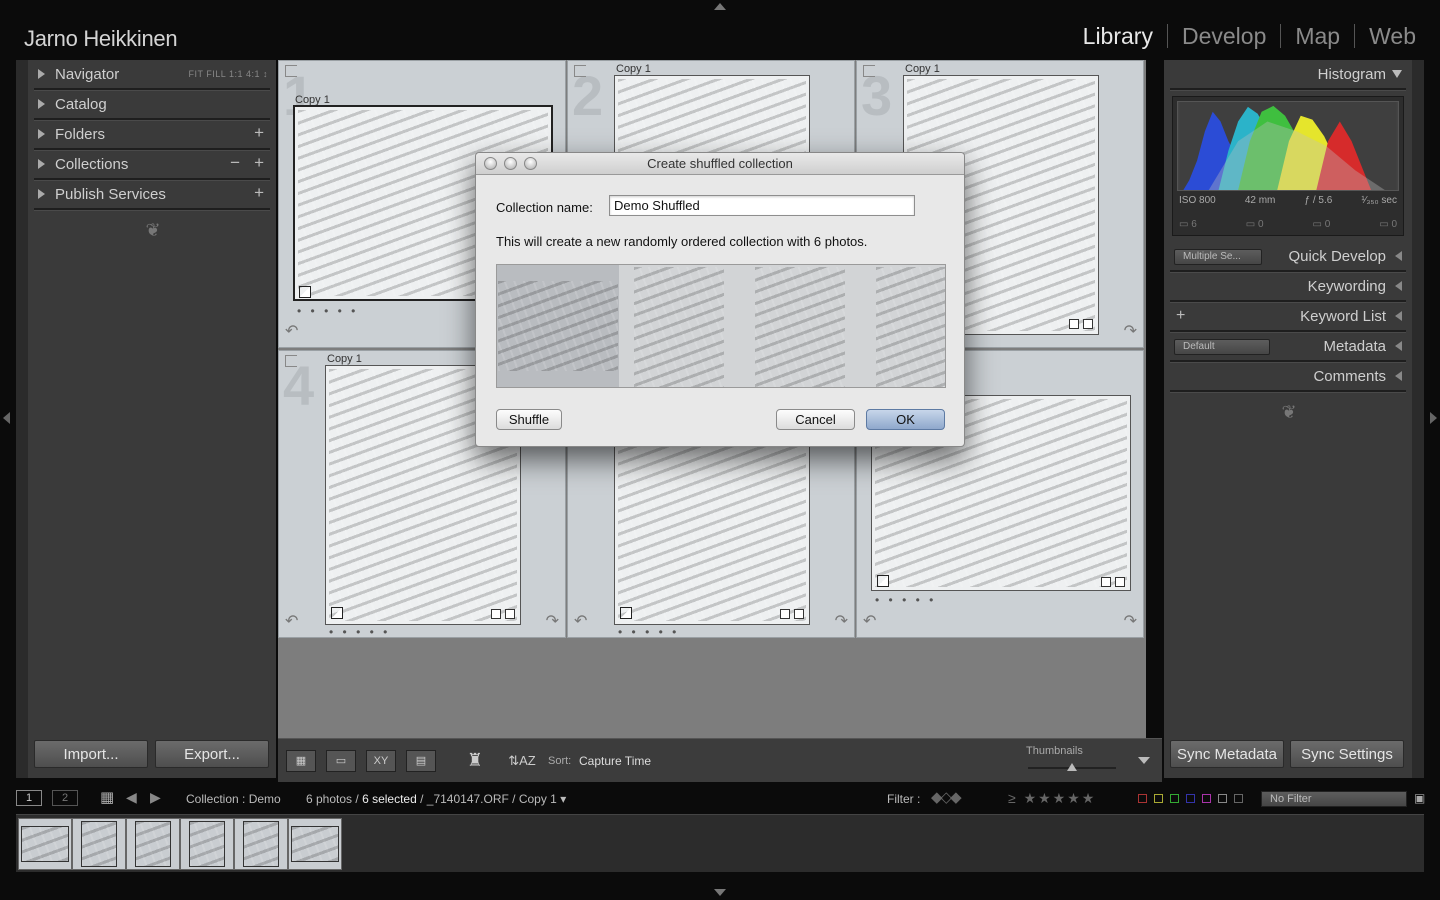 The image size is (1440, 900). Describe the element at coordinates (65, 798) in the screenshot. I see `secondary-screen-button: 2` at that location.